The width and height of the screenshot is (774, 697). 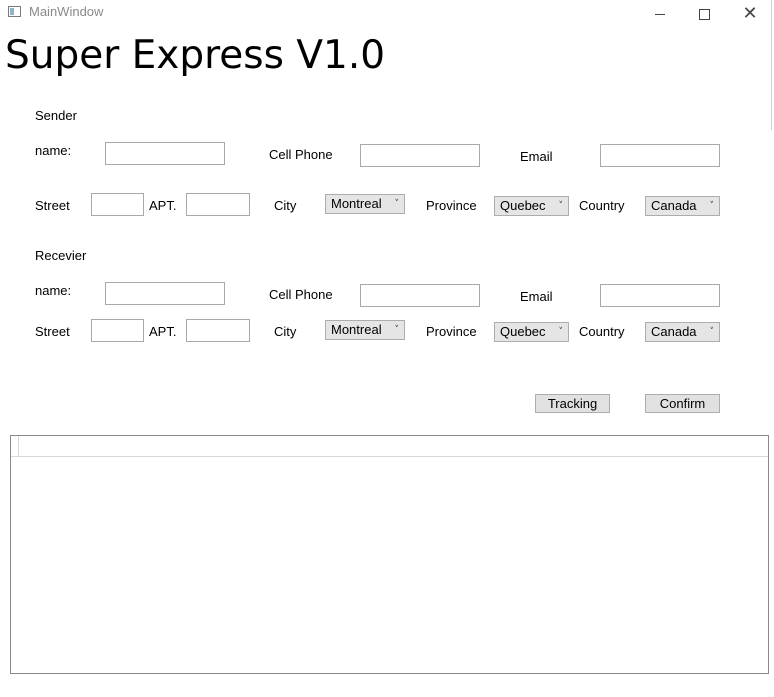 What do you see at coordinates (195, 55) in the screenshot?
I see `page-title: Super Express V1.0` at bounding box center [195, 55].